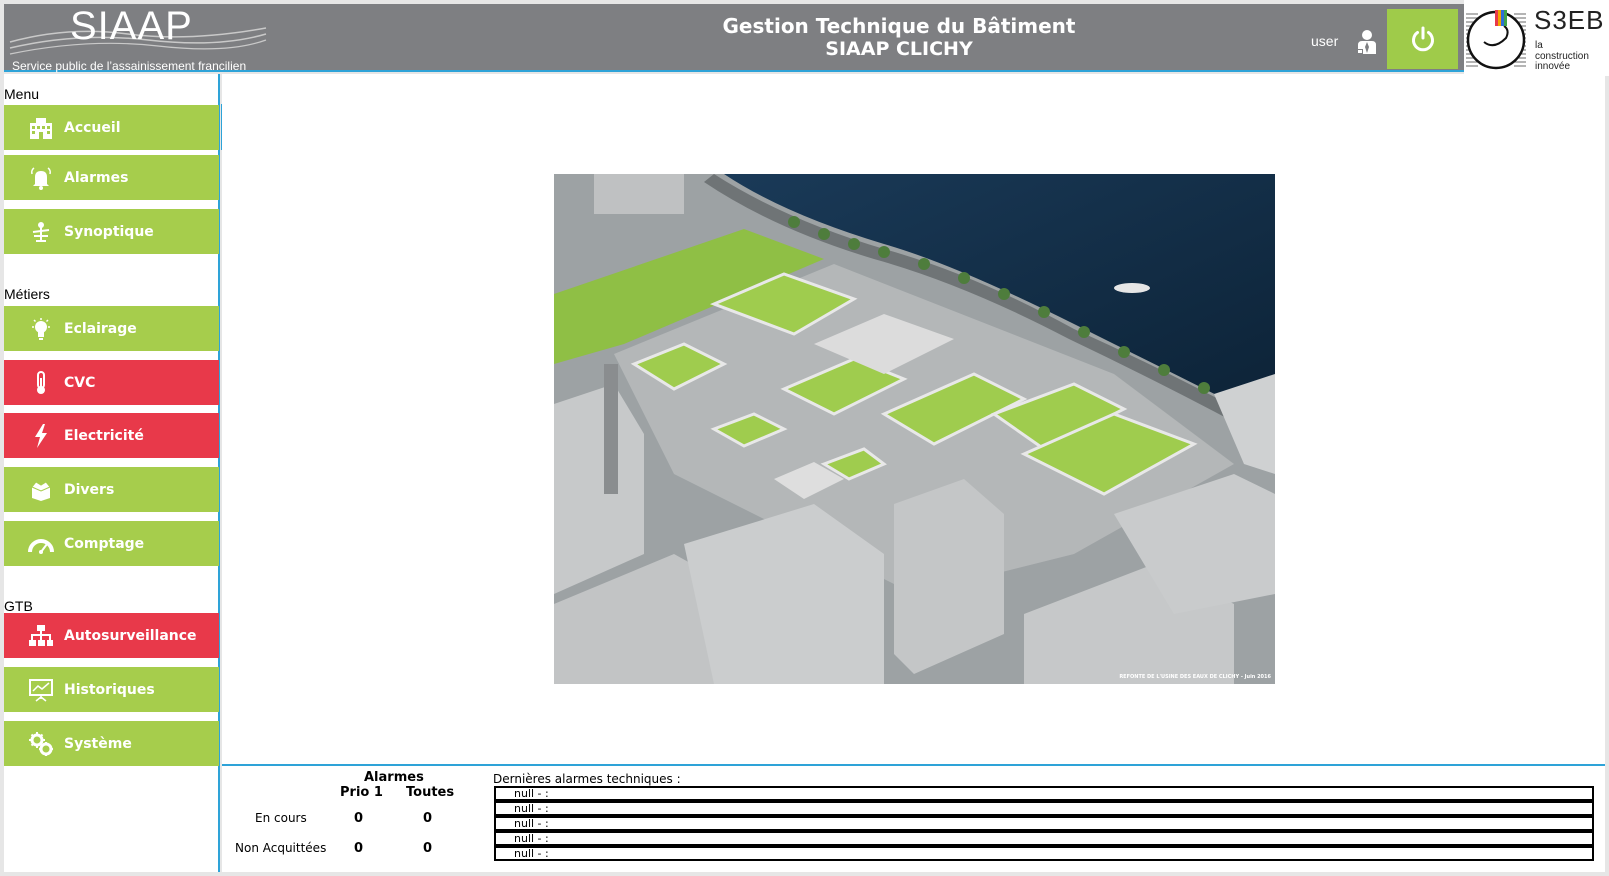  Describe the element at coordinates (1539, 45) in the screenshot. I see `s3eb-logo-line1: la` at that location.